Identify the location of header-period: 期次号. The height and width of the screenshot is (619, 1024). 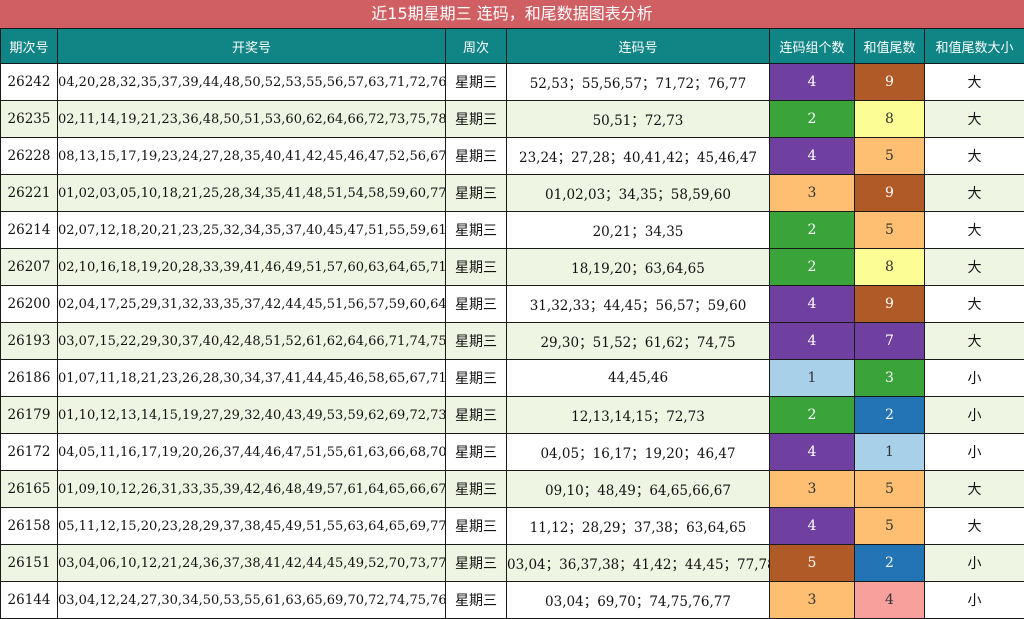
(29, 46).